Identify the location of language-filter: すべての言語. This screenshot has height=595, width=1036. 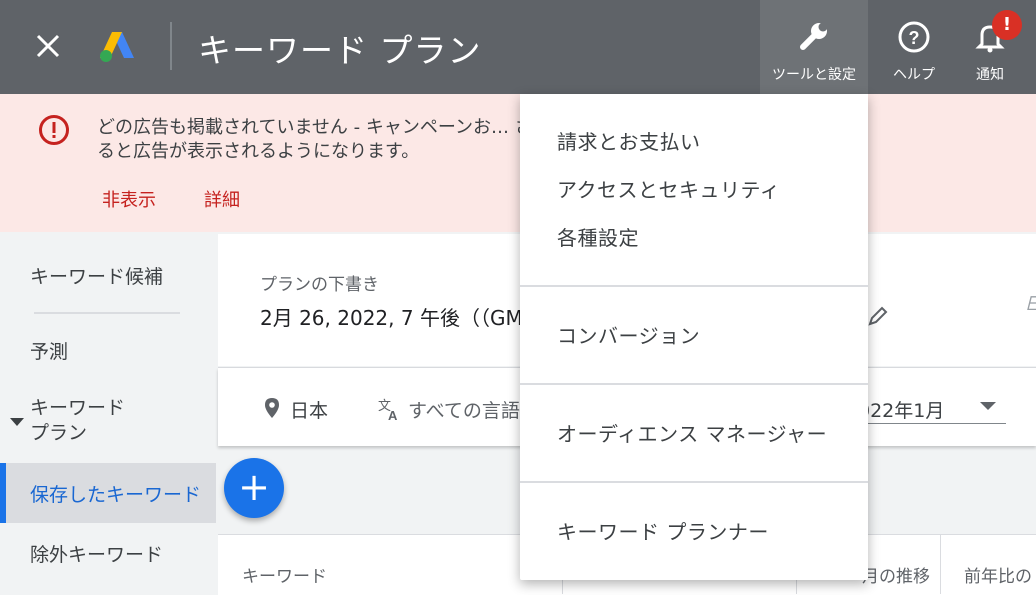
(464, 409).